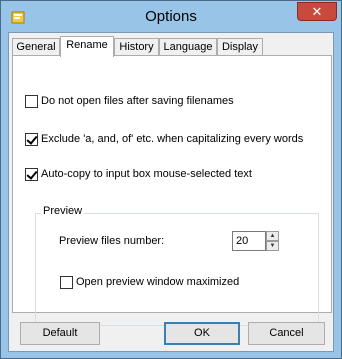 The image size is (342, 359). I want to click on option-preview-maximized: Open preview window maximized, so click(149, 282).